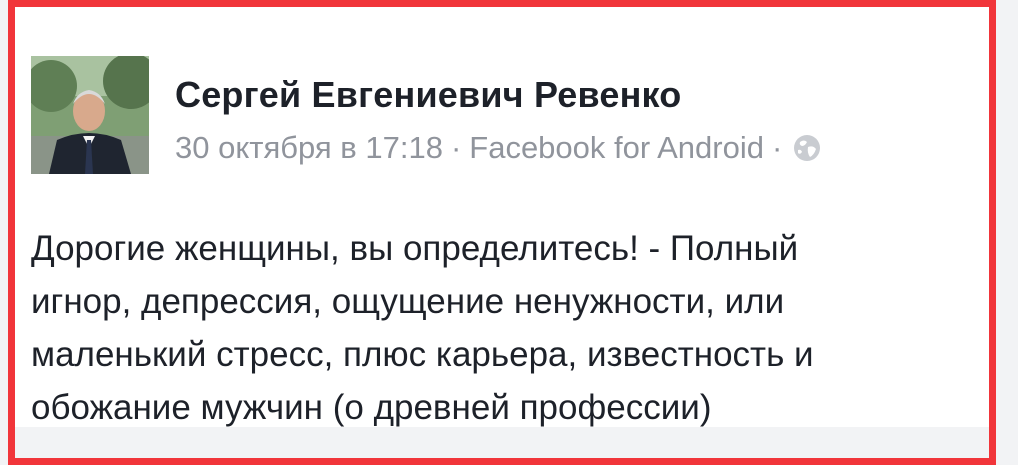 The width and height of the screenshot is (1018, 465). What do you see at coordinates (616, 148) in the screenshot?
I see `post-source: Facebook for Android` at bounding box center [616, 148].